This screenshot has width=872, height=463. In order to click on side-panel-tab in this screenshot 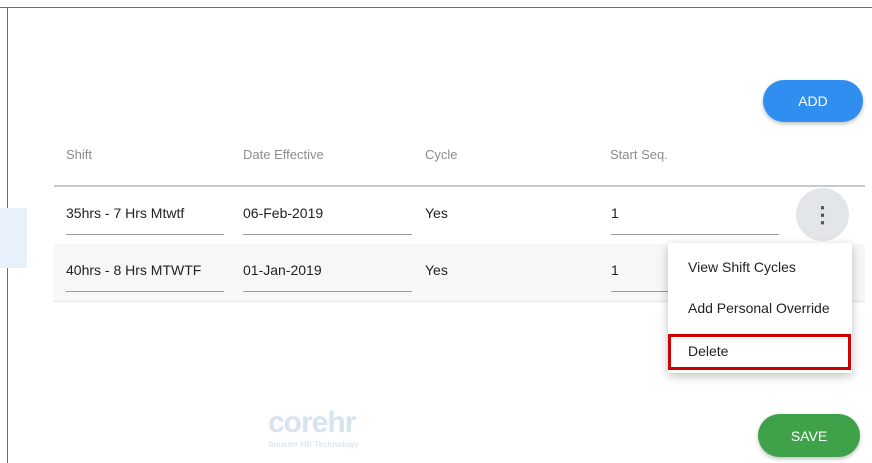, I will do `click(13, 238)`.